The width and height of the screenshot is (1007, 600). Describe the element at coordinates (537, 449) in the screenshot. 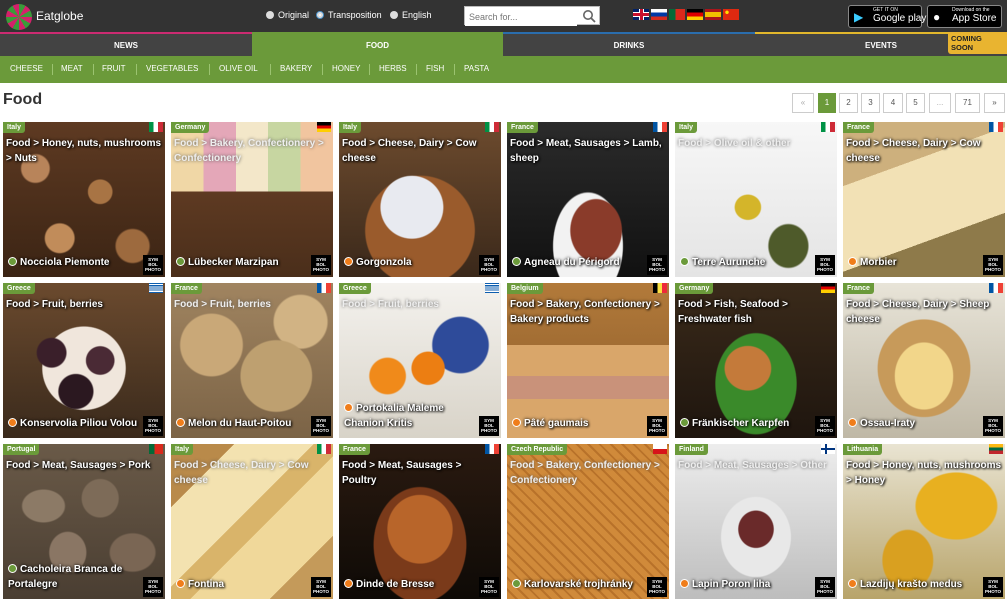

I see `country-label: Czech Republic` at that location.